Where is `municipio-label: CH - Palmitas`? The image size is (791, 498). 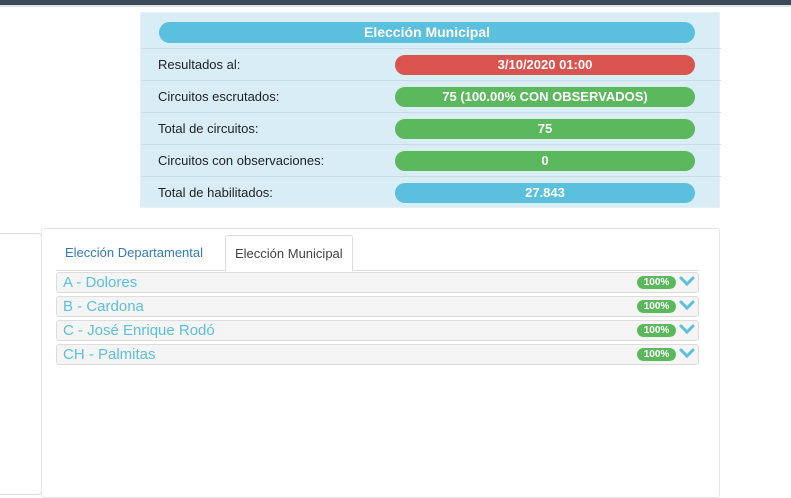
municipio-label: CH - Palmitas is located at coordinates (109, 354).